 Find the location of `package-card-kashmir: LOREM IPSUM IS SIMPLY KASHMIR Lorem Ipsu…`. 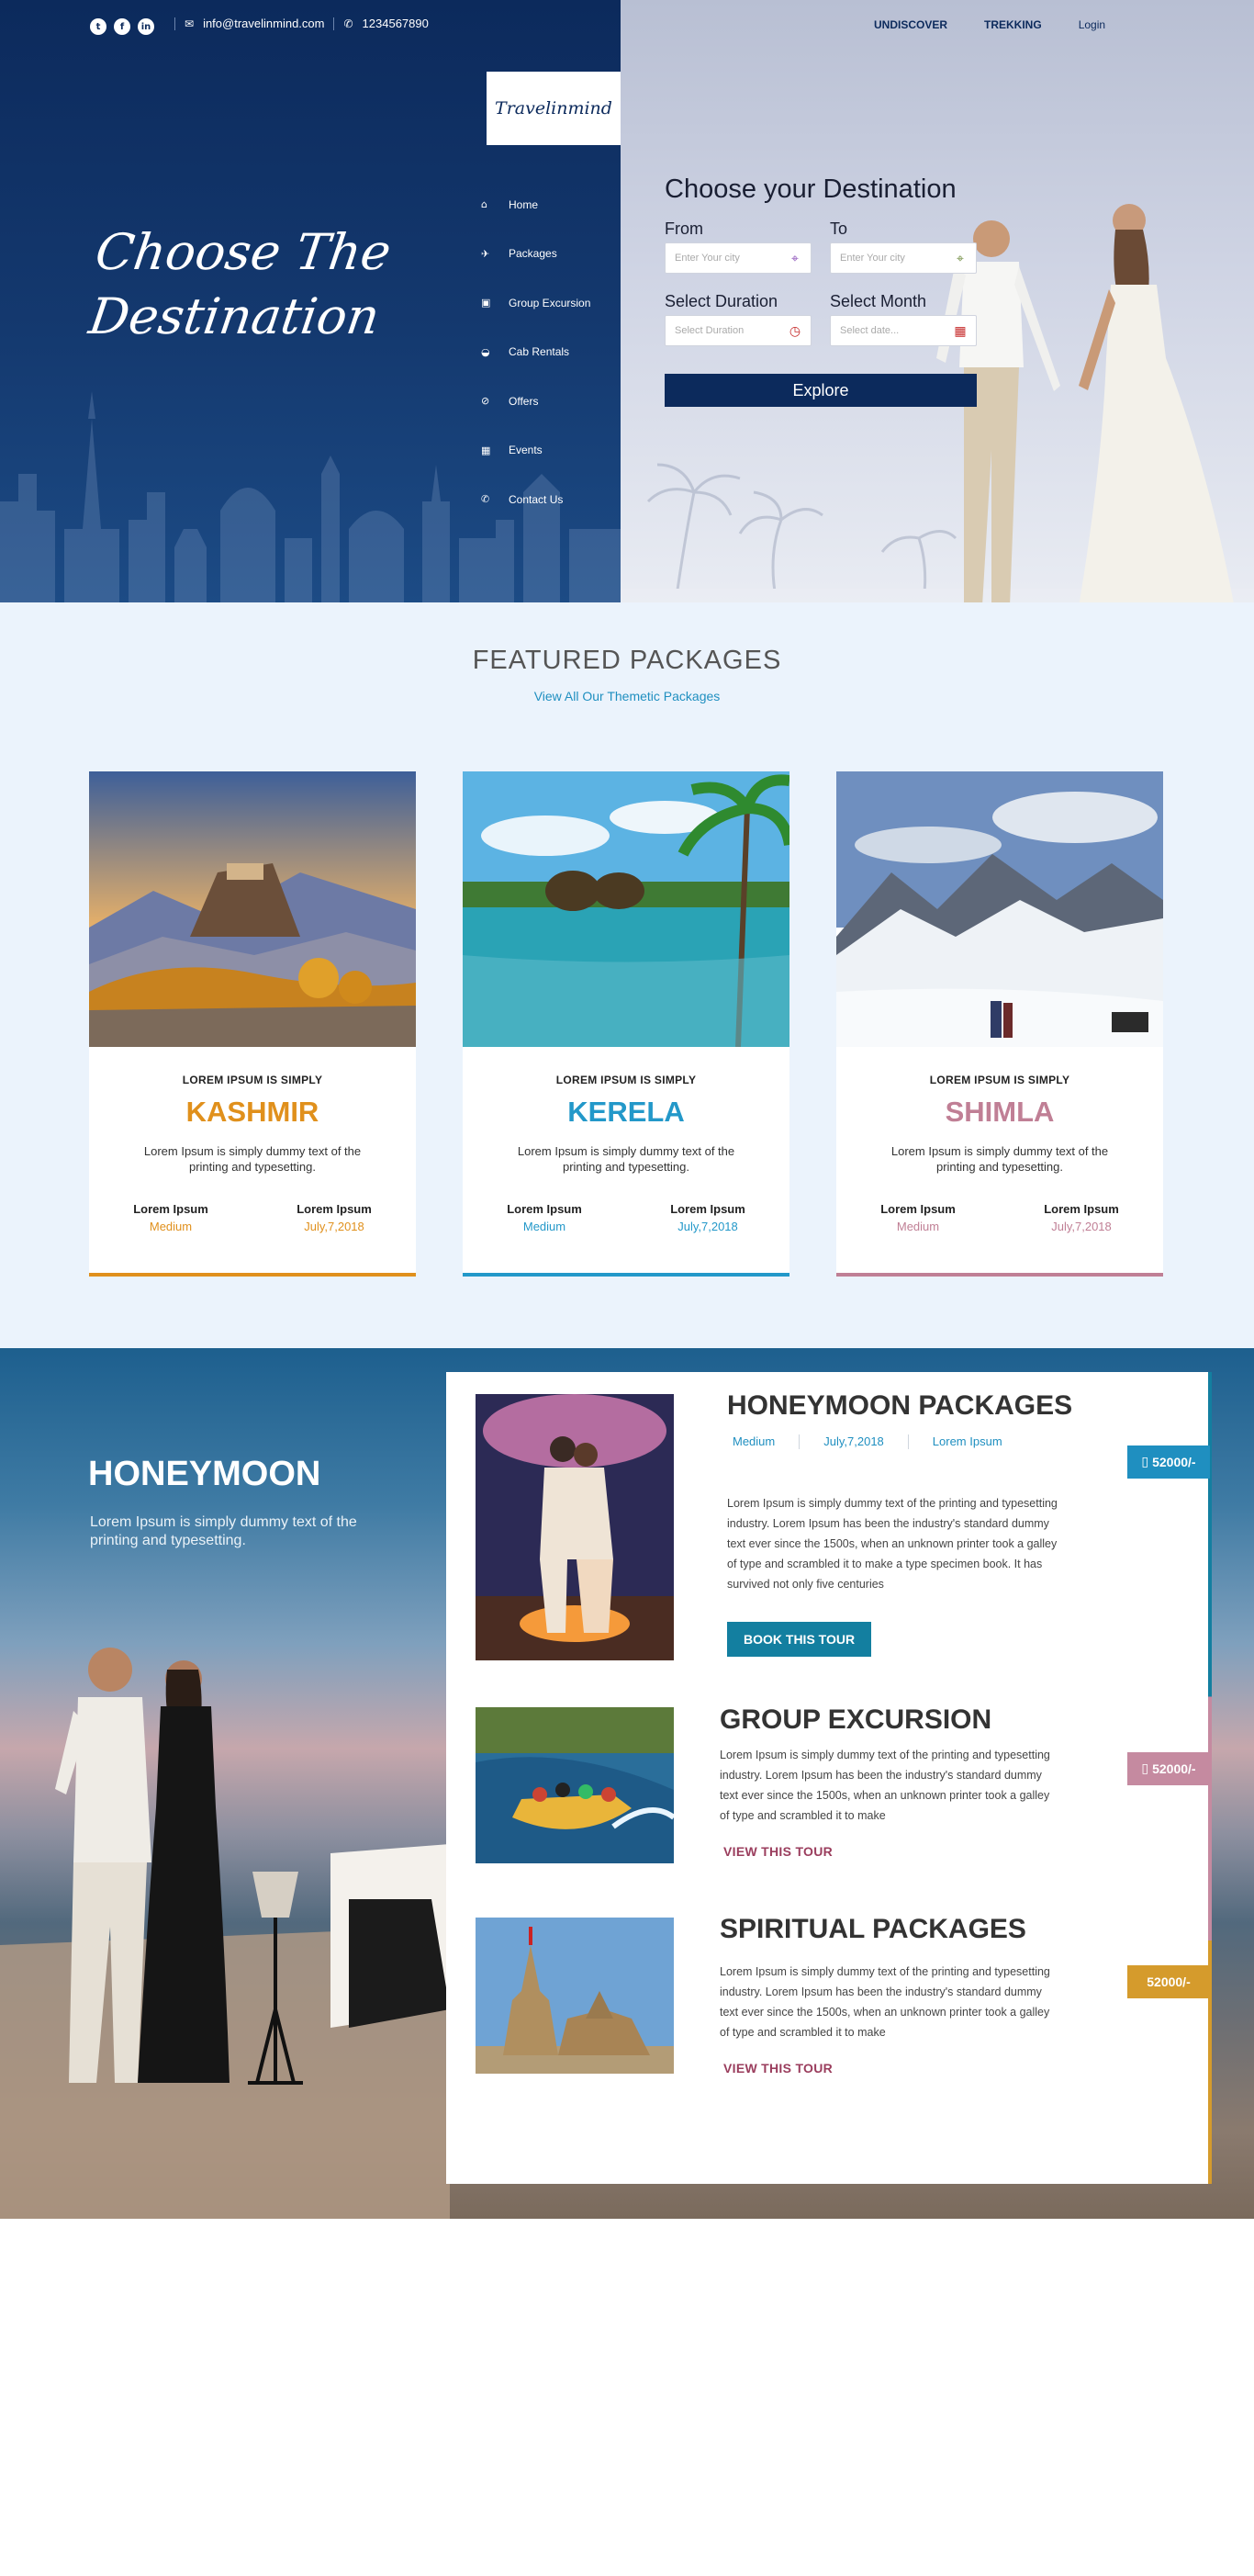

package-card-kashmir: LOREM IPSUM IS SIMPLY KASHMIR Lorem Ipsu… is located at coordinates (252, 1024).